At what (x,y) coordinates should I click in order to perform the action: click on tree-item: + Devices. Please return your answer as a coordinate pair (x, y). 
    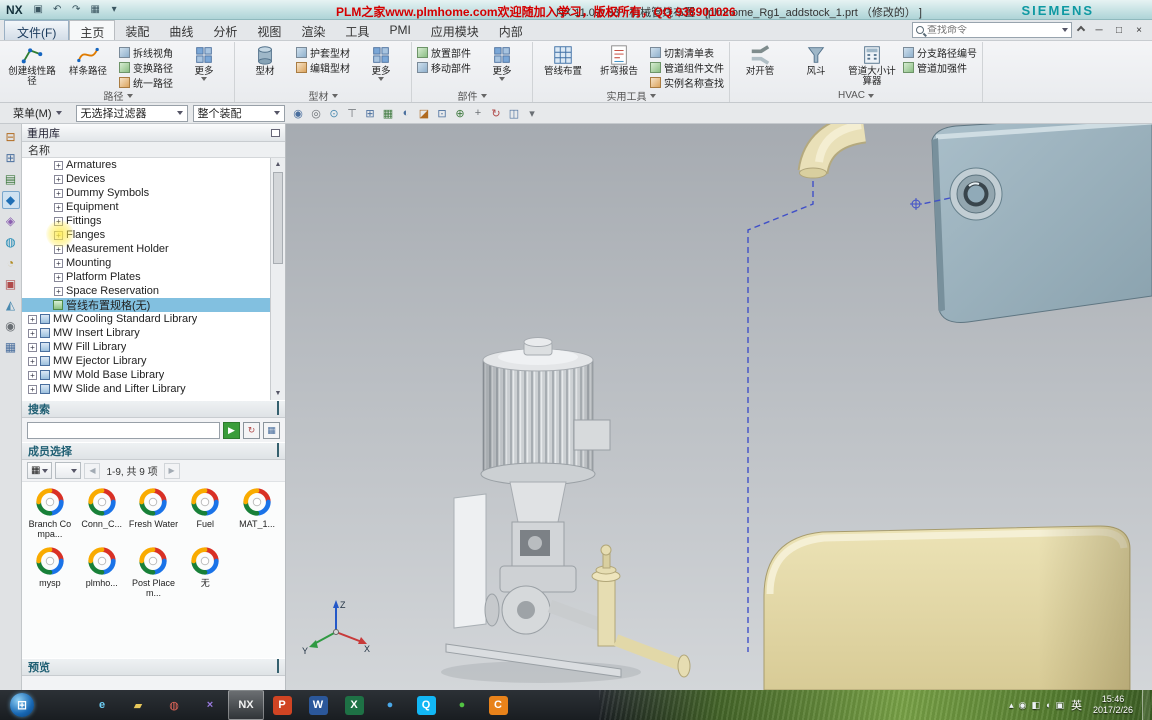
    Looking at the image, I should click on (146, 179).